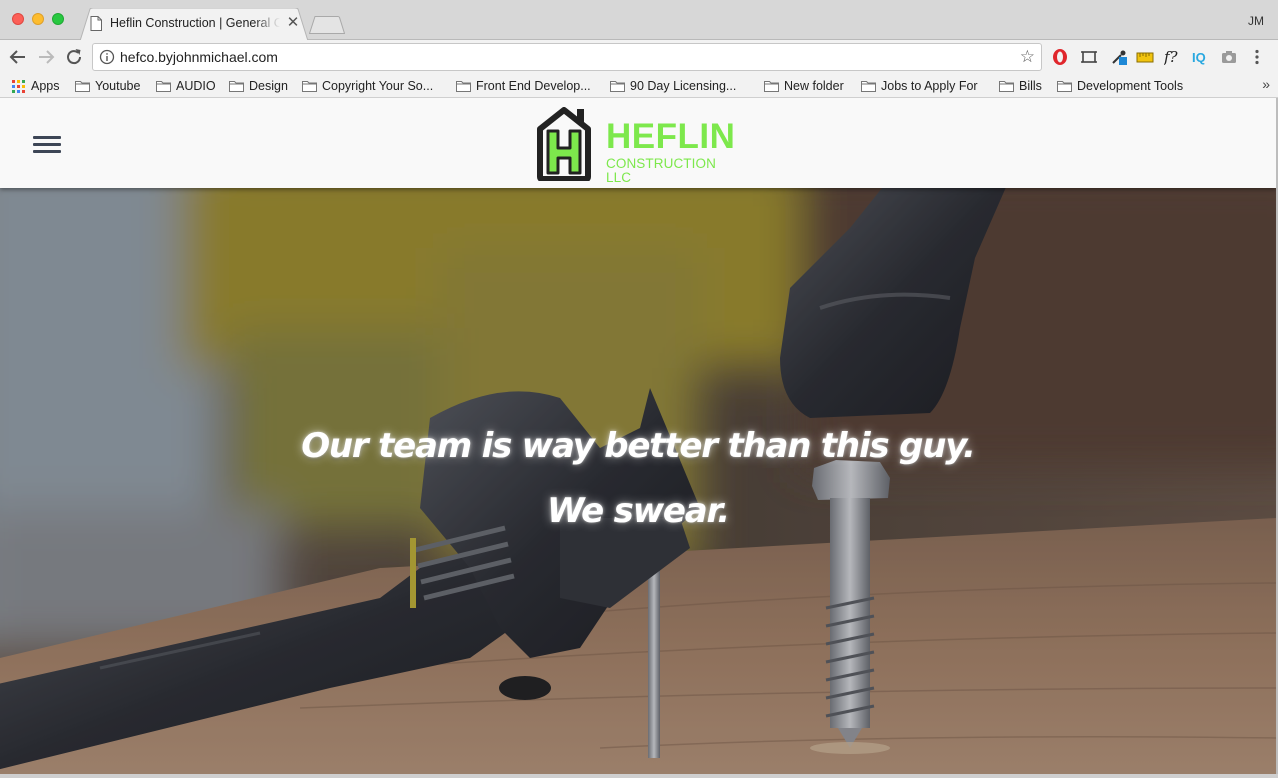 The height and width of the screenshot is (778, 1278). What do you see at coordinates (638, 446) in the screenshot?
I see `hero-headline: Our team is way better than this guy.` at bounding box center [638, 446].